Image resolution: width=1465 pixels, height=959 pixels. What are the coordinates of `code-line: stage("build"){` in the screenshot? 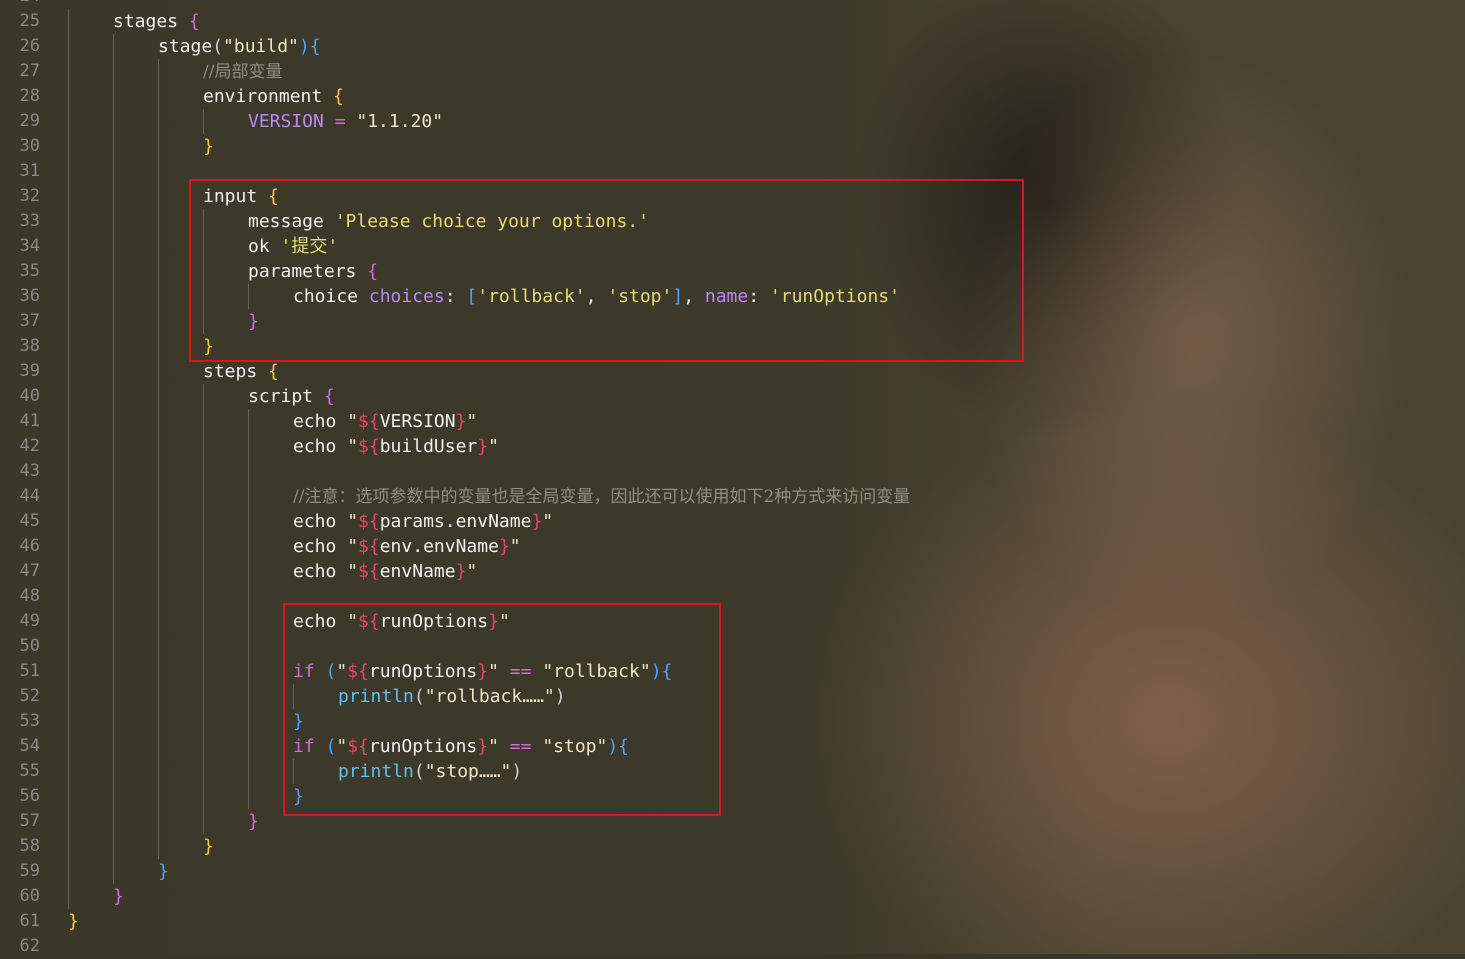 It's located at (239, 46).